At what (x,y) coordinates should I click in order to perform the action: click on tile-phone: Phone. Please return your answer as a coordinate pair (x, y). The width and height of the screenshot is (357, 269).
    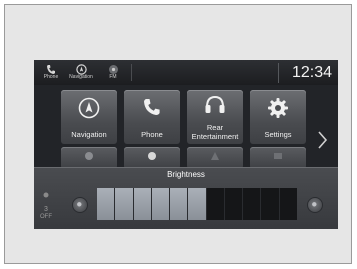
    Looking at the image, I should click on (152, 117).